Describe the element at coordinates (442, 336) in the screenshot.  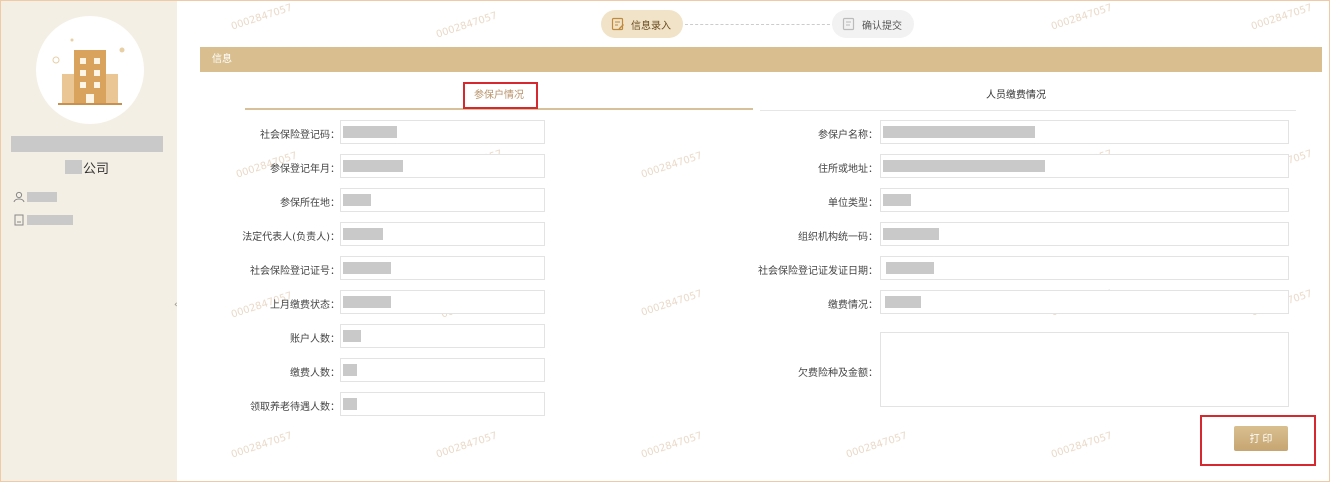
I see `field-account-count` at that location.